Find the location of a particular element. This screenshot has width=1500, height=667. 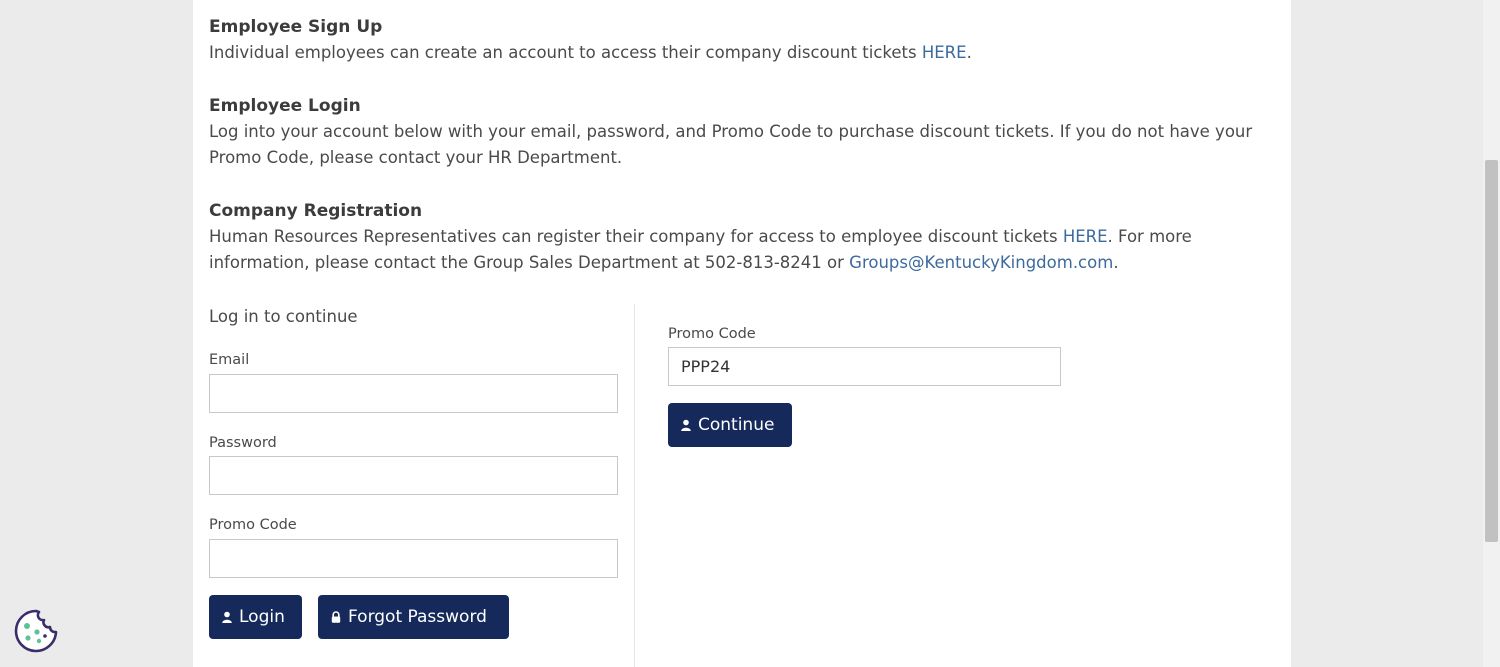

login-form-heading: Log in to continue is located at coordinates (283, 316).